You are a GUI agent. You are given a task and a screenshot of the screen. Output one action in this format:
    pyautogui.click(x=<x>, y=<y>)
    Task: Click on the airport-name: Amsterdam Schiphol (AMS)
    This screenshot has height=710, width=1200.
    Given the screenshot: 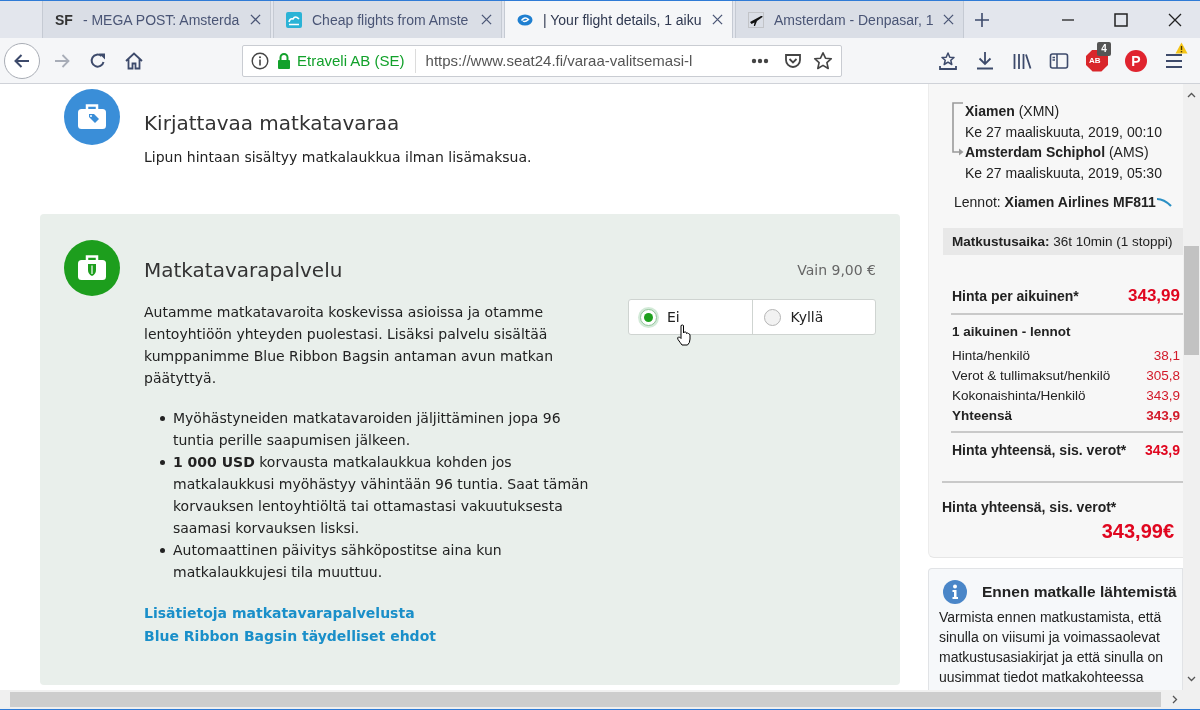 What is the action you would take?
    pyautogui.click(x=1057, y=152)
    